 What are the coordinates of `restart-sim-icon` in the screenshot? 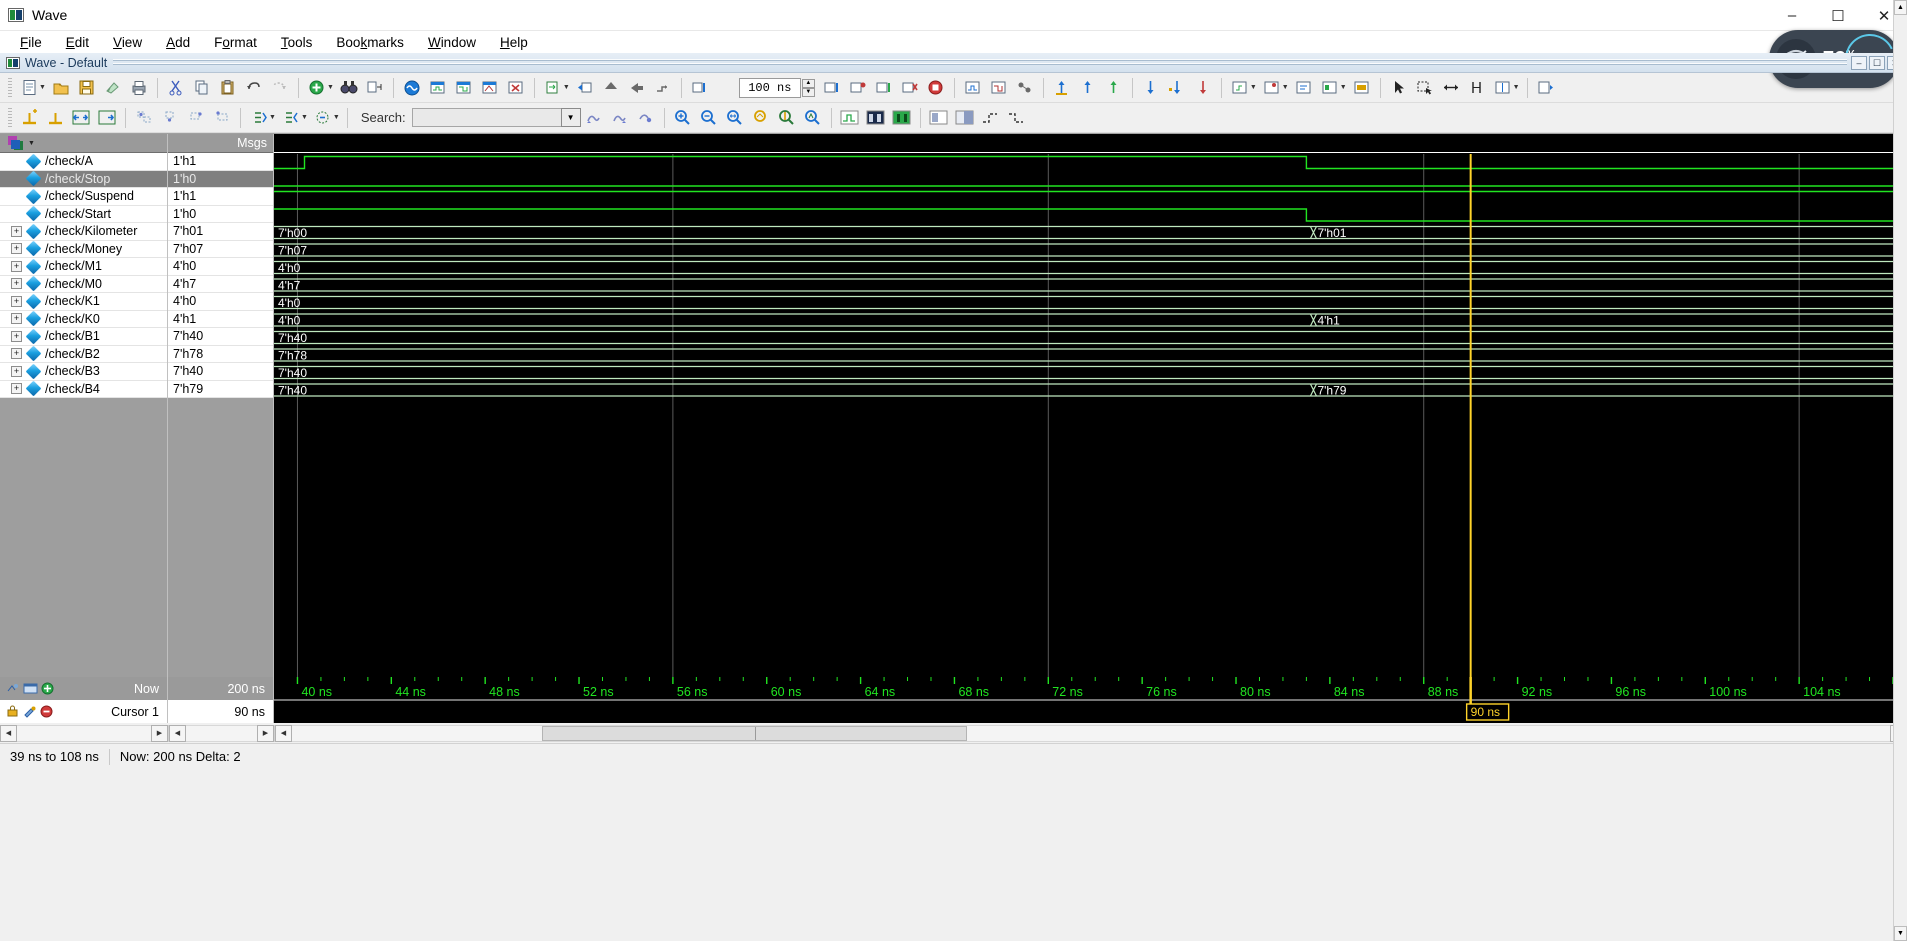 It's located at (553, 88).